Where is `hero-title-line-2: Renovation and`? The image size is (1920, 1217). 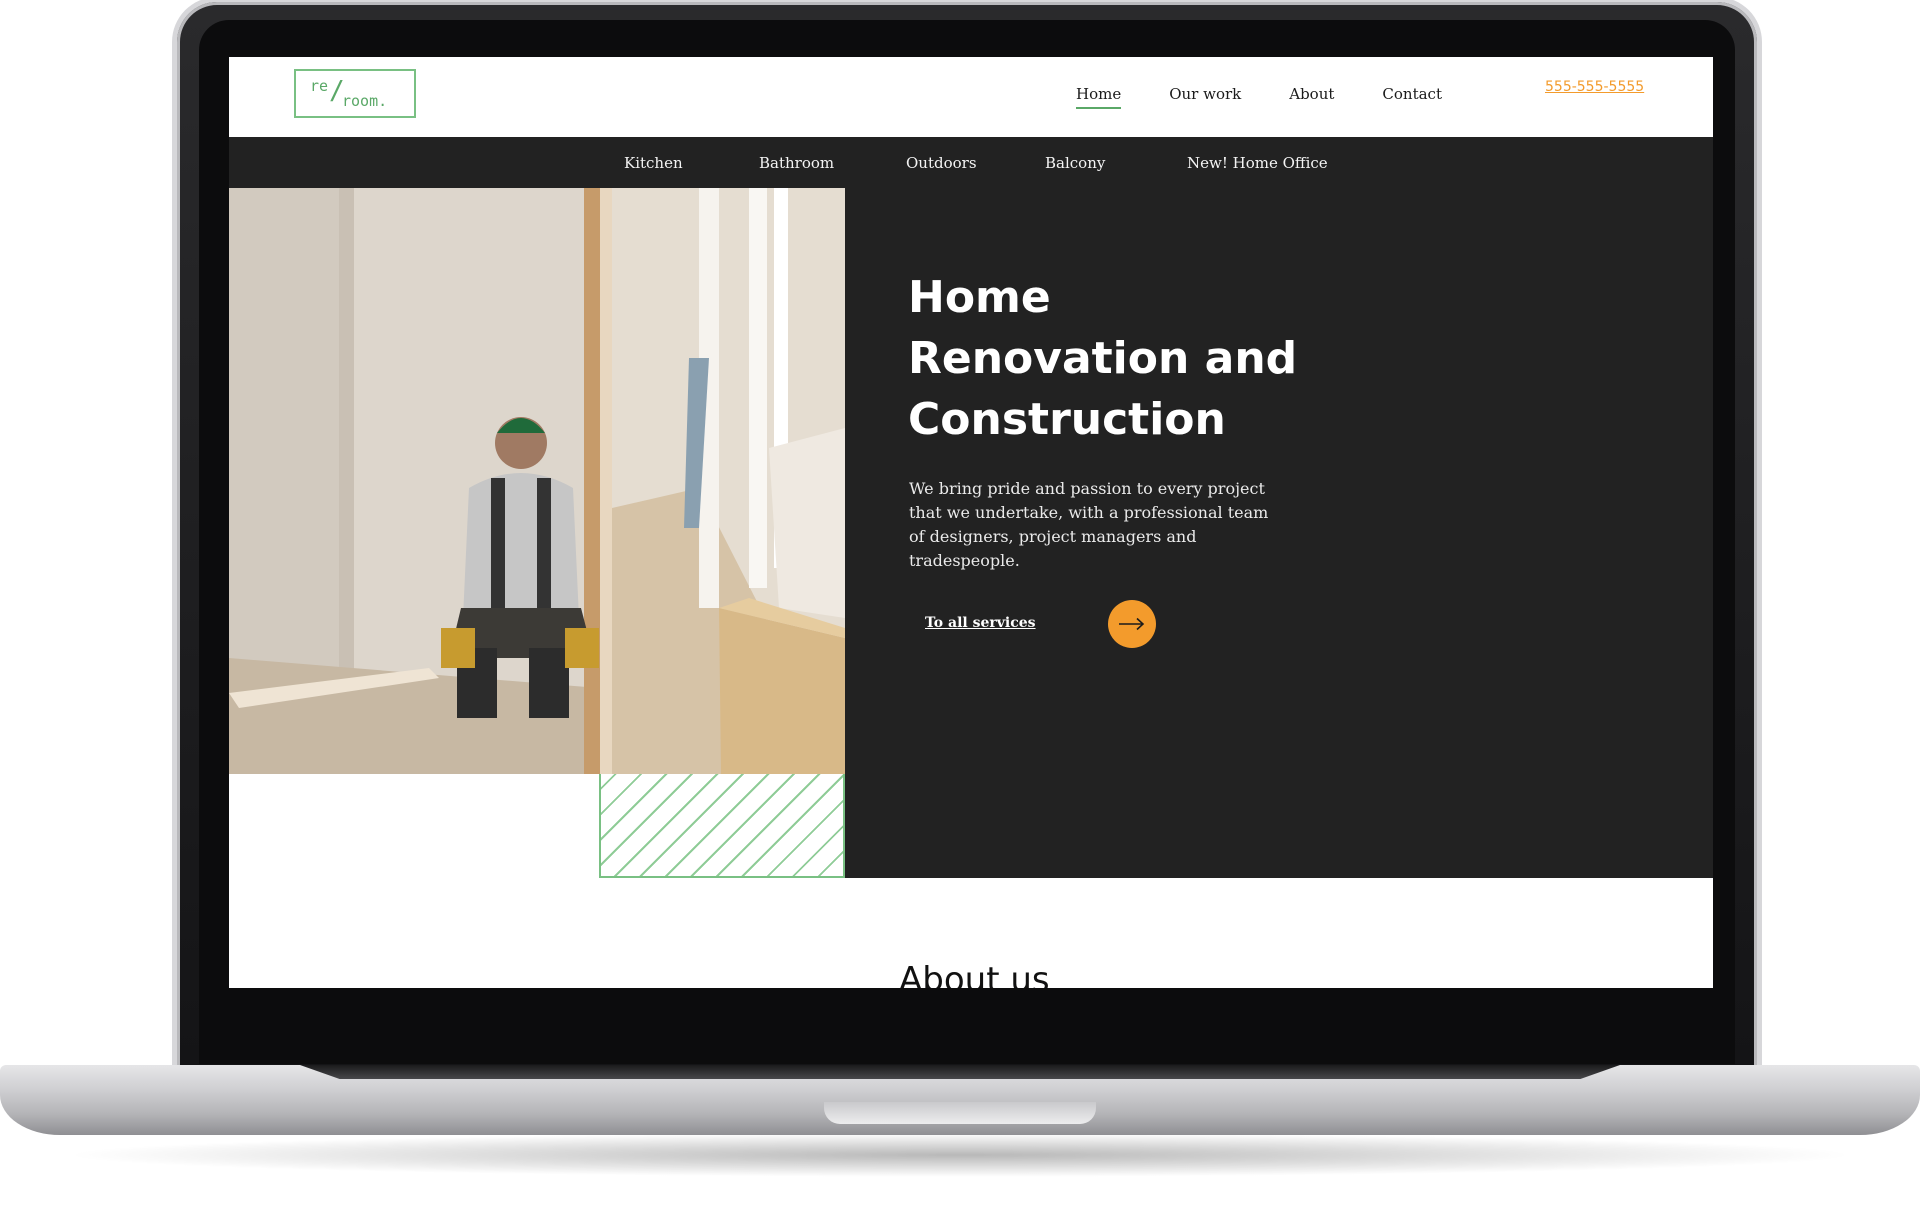
hero-title-line-2: Renovation and is located at coordinates (1103, 358).